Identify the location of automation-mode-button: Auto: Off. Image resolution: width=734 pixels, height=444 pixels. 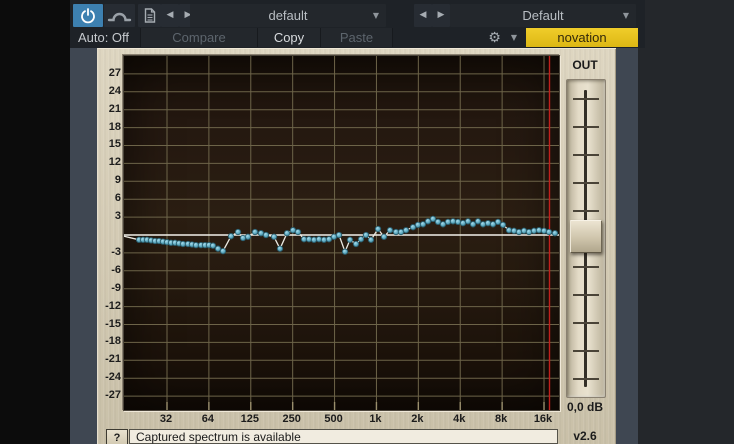
(103, 37).